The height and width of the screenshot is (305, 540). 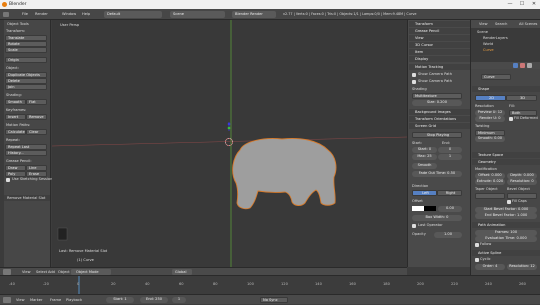 I want to click on path-animation-panel: Path Animation, so click(x=506, y=225).